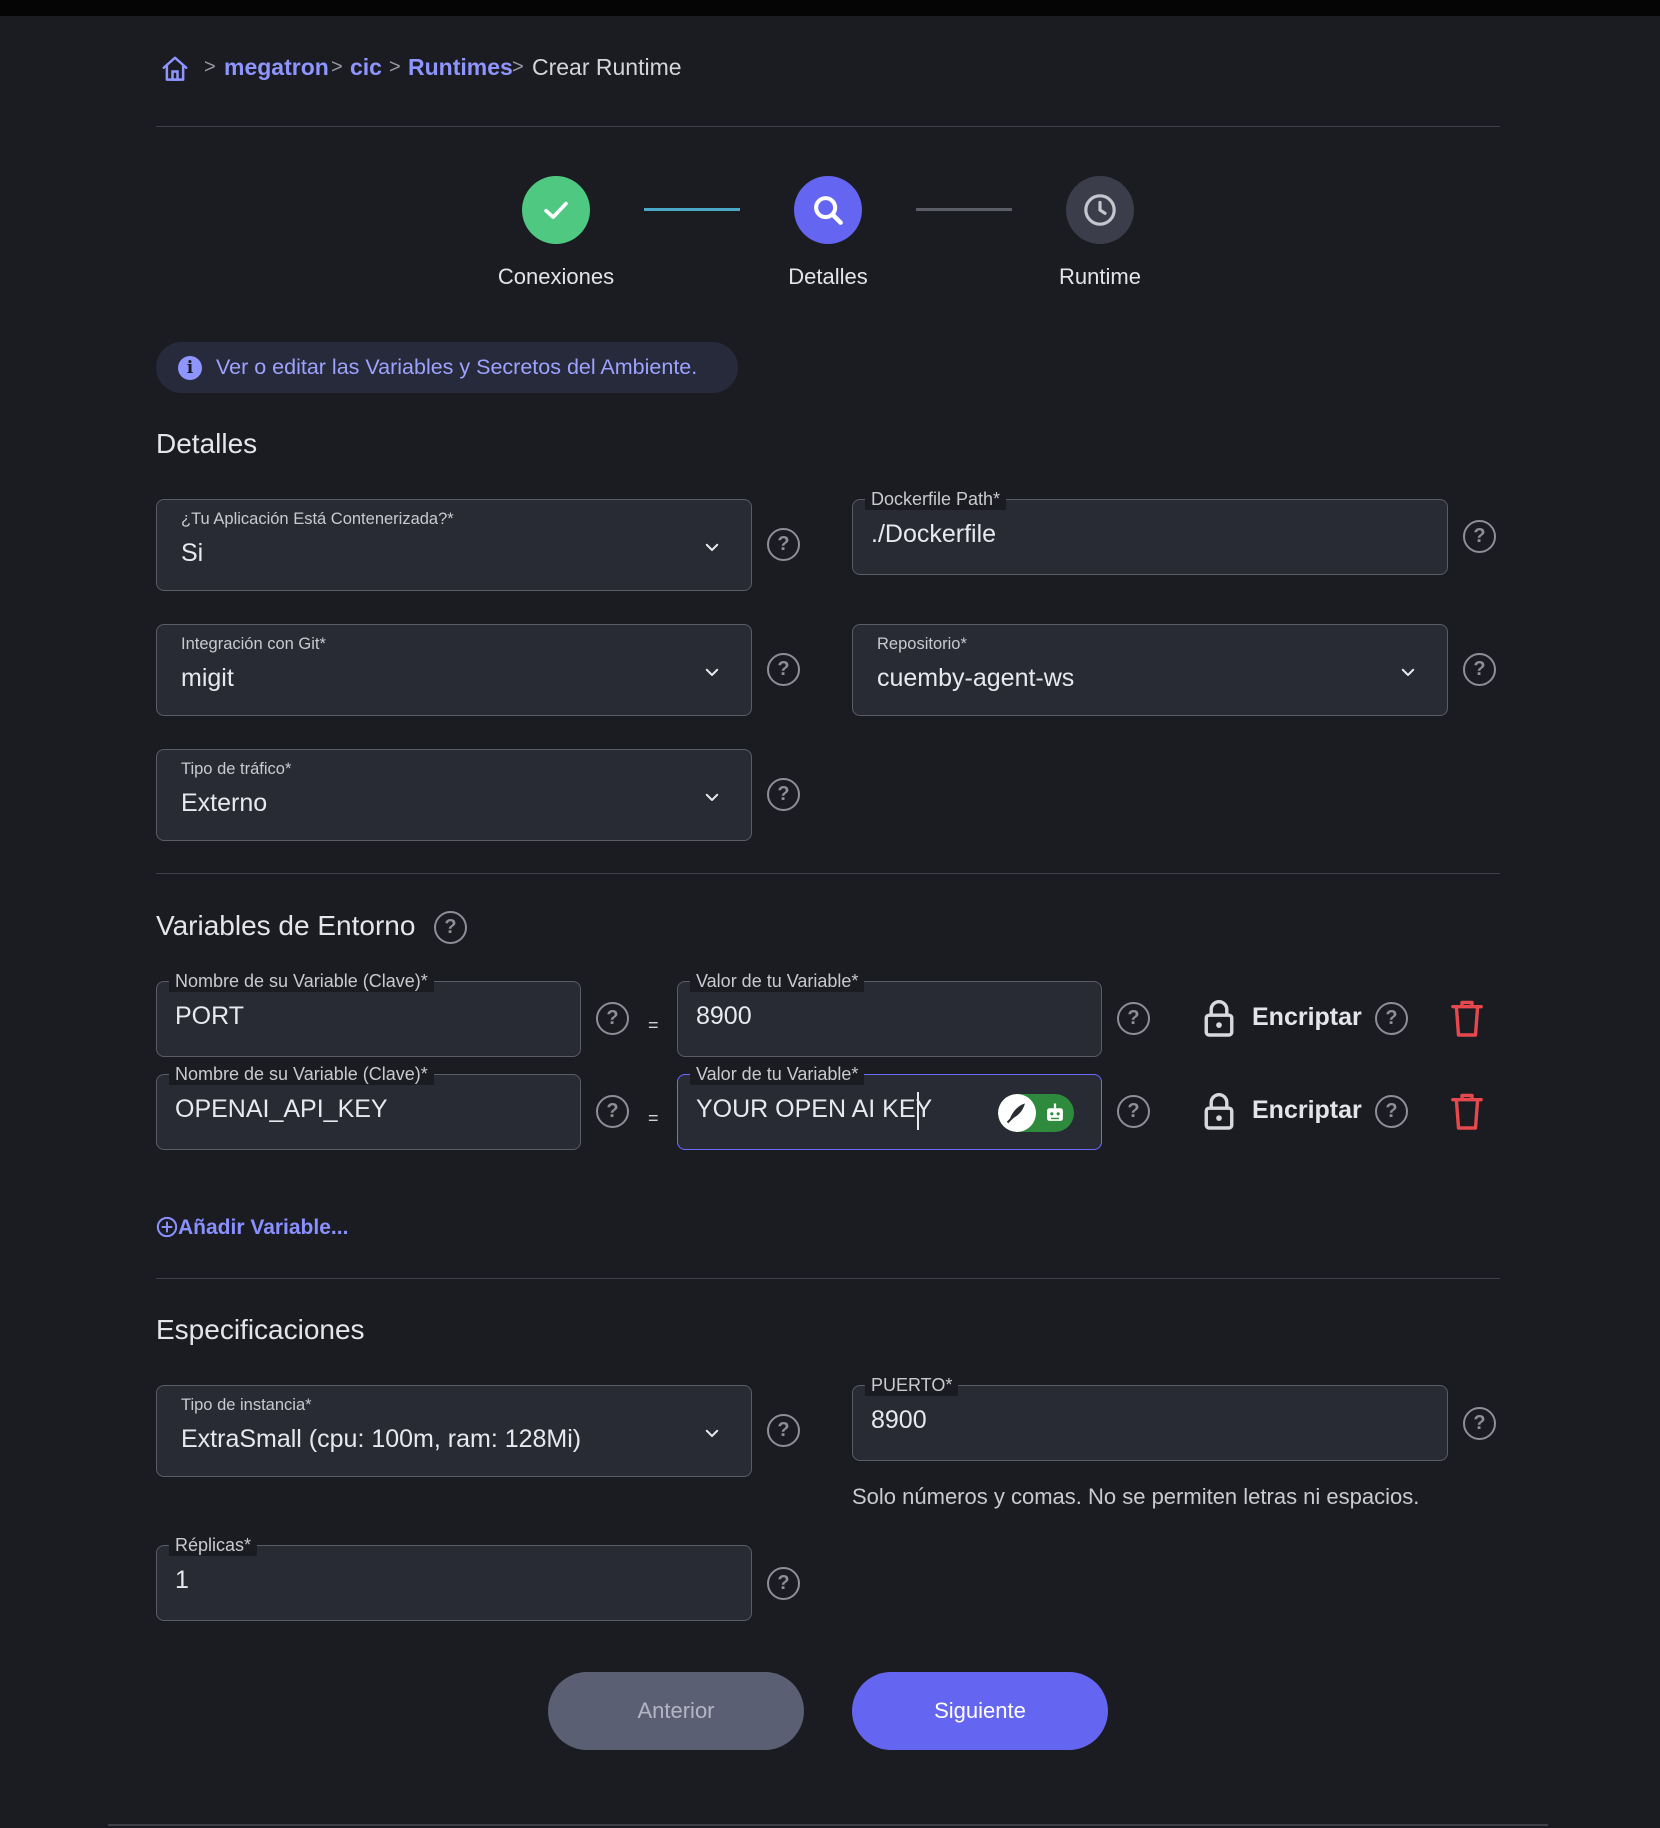 This screenshot has width=1660, height=1828. Describe the element at coordinates (260, 1329) in the screenshot. I see `specs-section-title: Especificaciones` at that location.